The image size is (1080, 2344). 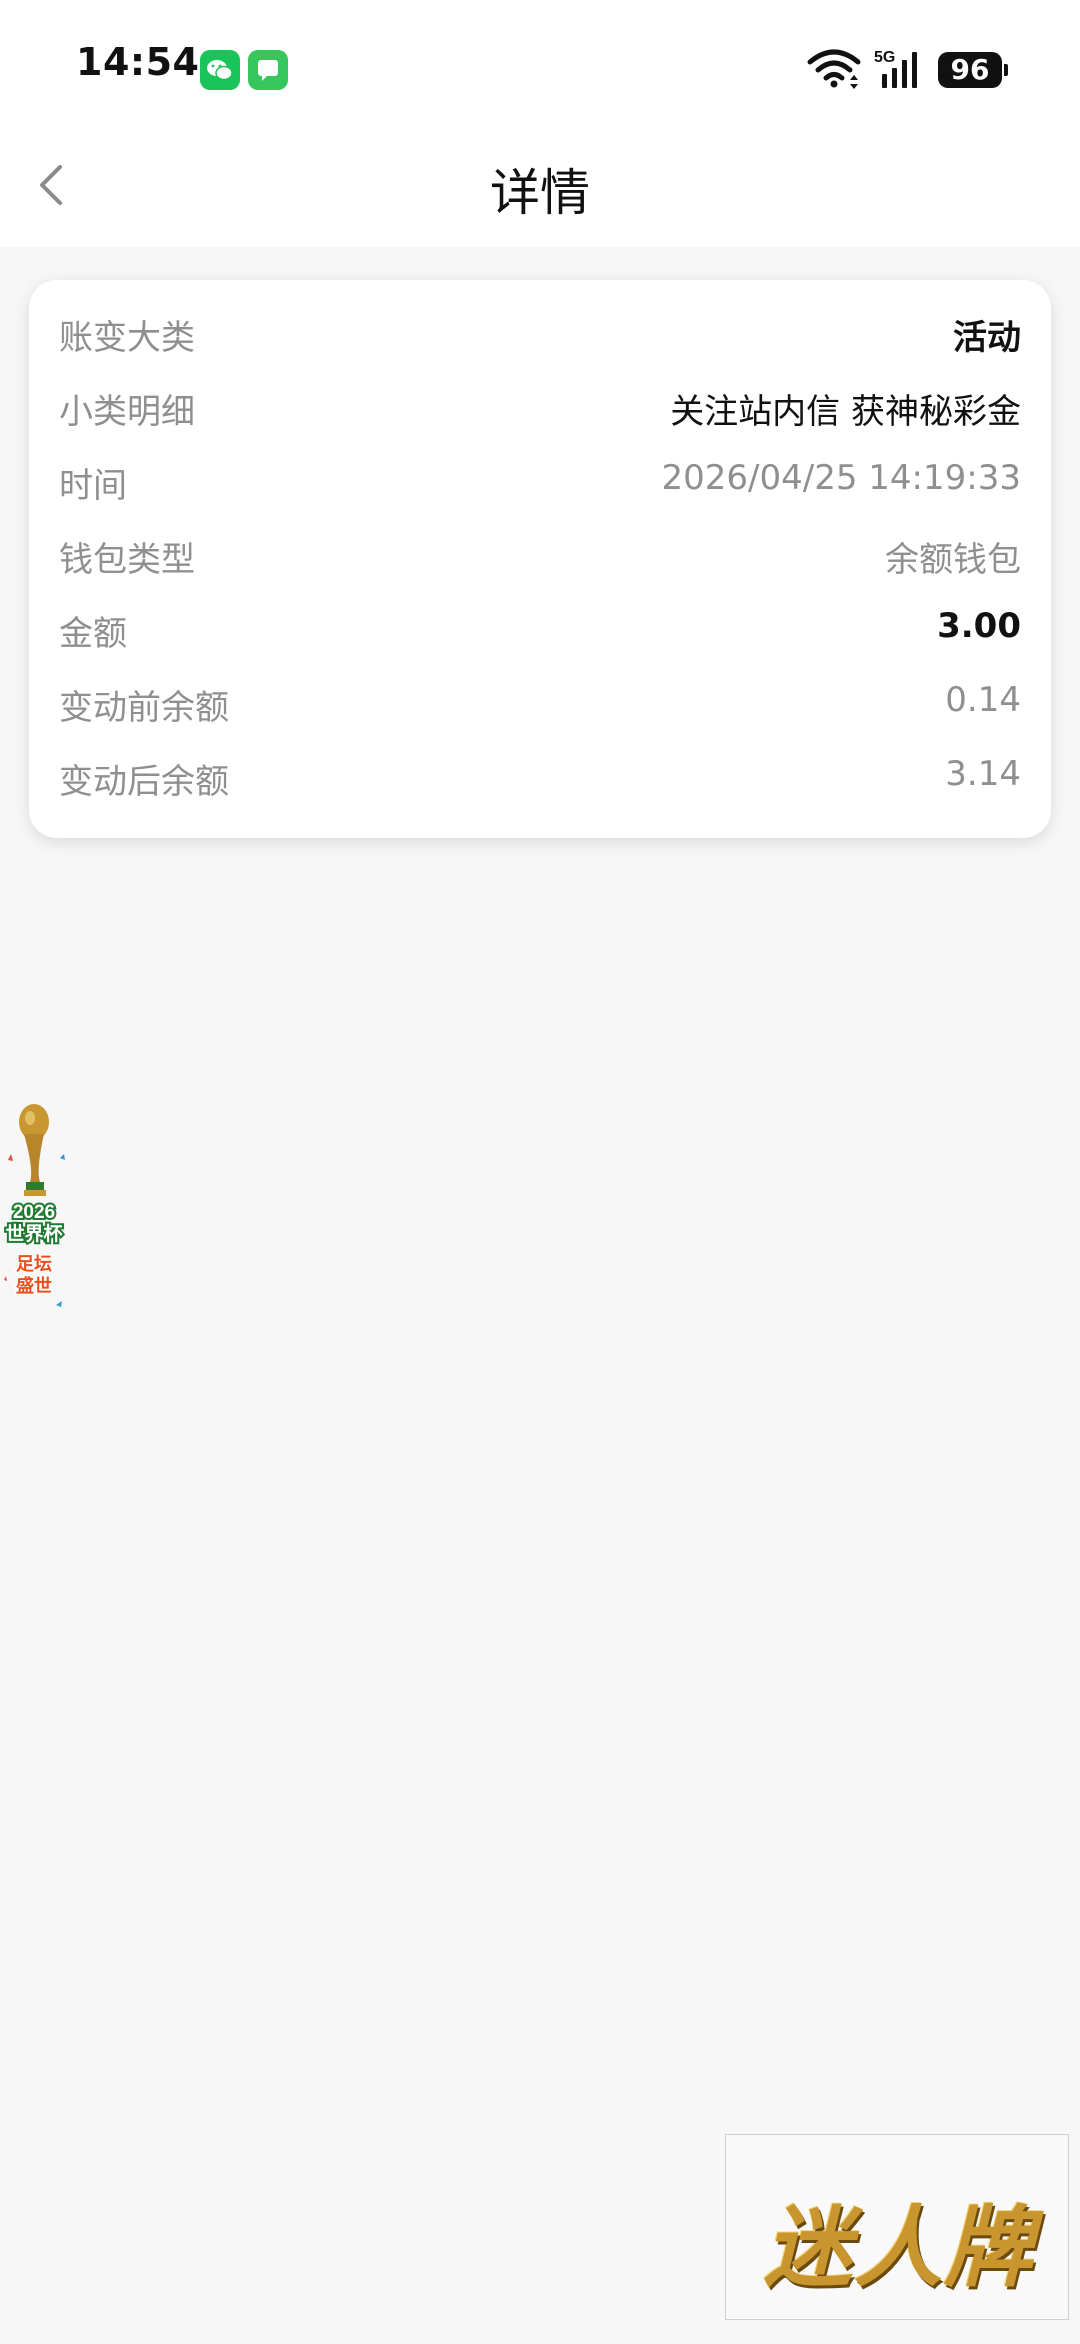 What do you see at coordinates (540, 193) in the screenshot?
I see `page-title: 详情` at bounding box center [540, 193].